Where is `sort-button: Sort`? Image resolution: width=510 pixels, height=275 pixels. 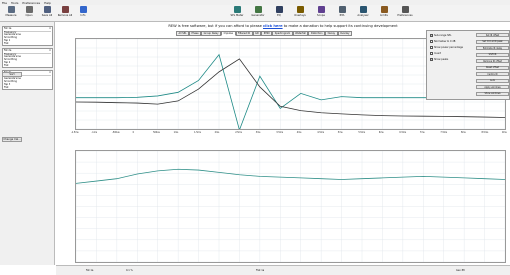 sort-button: Sort is located at coordinates (12, 74).